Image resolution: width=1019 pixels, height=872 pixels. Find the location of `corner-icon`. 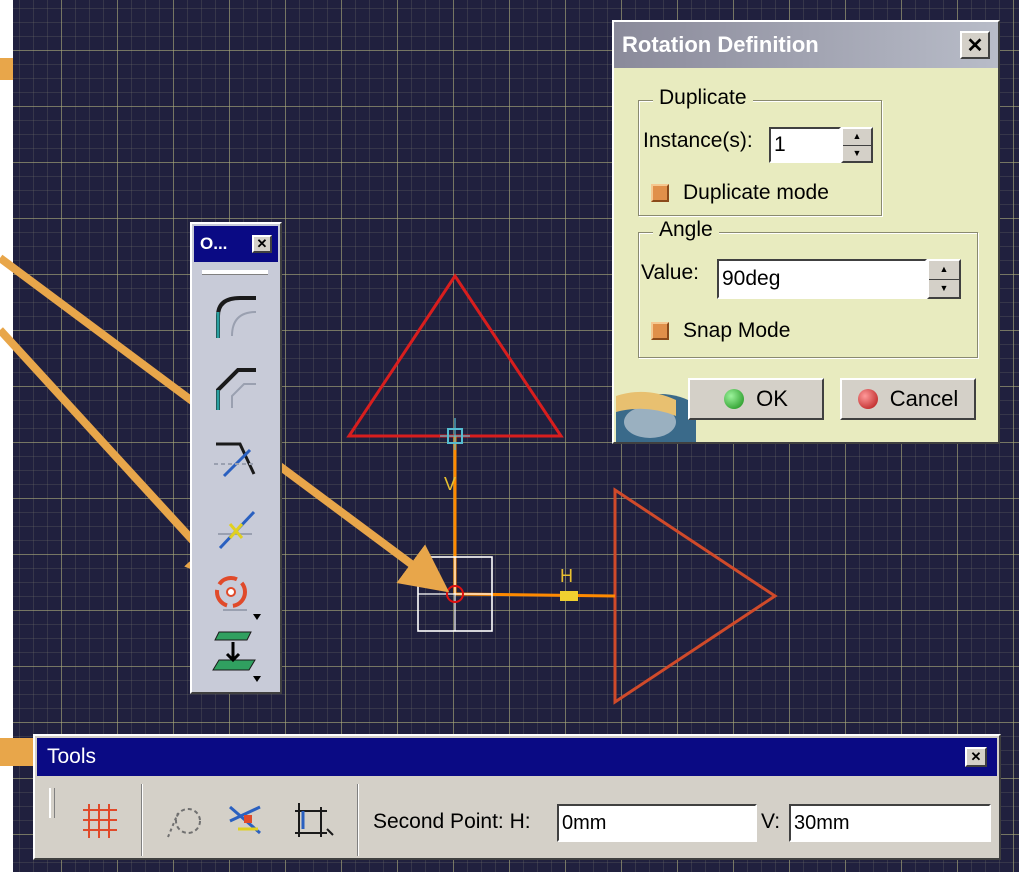

corner-icon is located at coordinates (236, 317).